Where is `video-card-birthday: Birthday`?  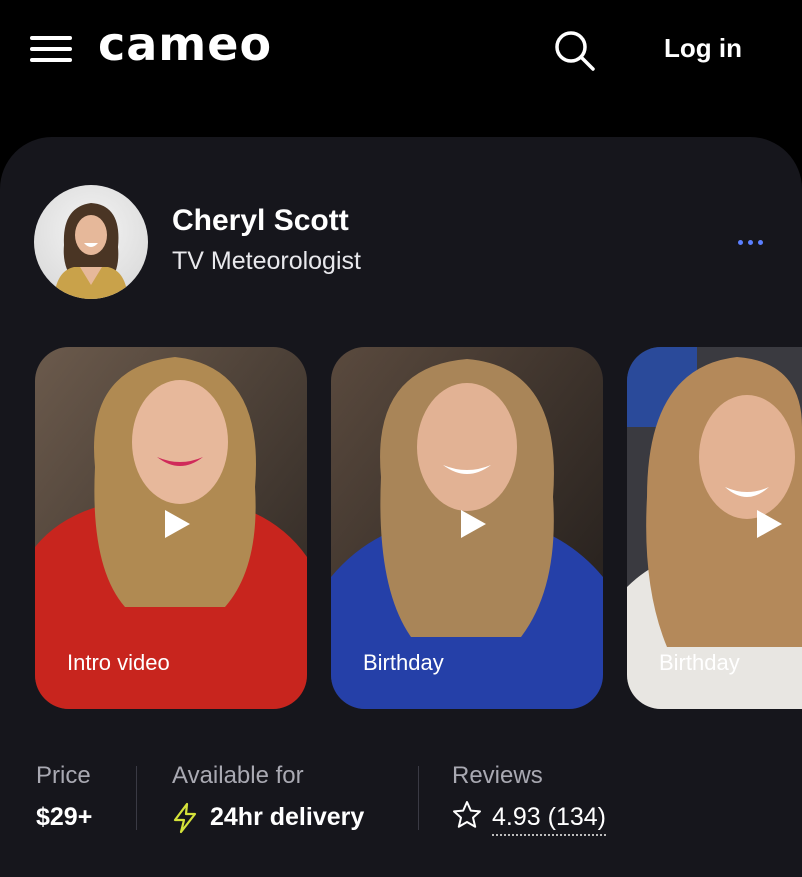
video-card-birthday: Birthday is located at coordinates (467, 528).